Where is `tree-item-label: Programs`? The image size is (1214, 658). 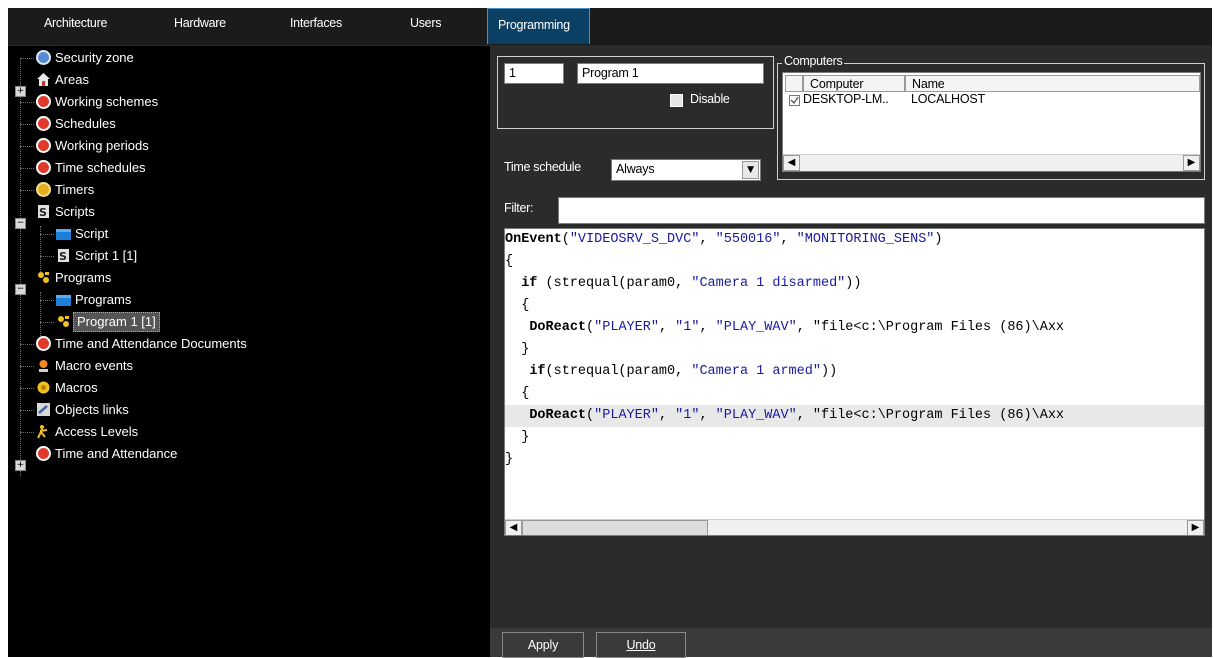
tree-item-label: Programs is located at coordinates (83, 277).